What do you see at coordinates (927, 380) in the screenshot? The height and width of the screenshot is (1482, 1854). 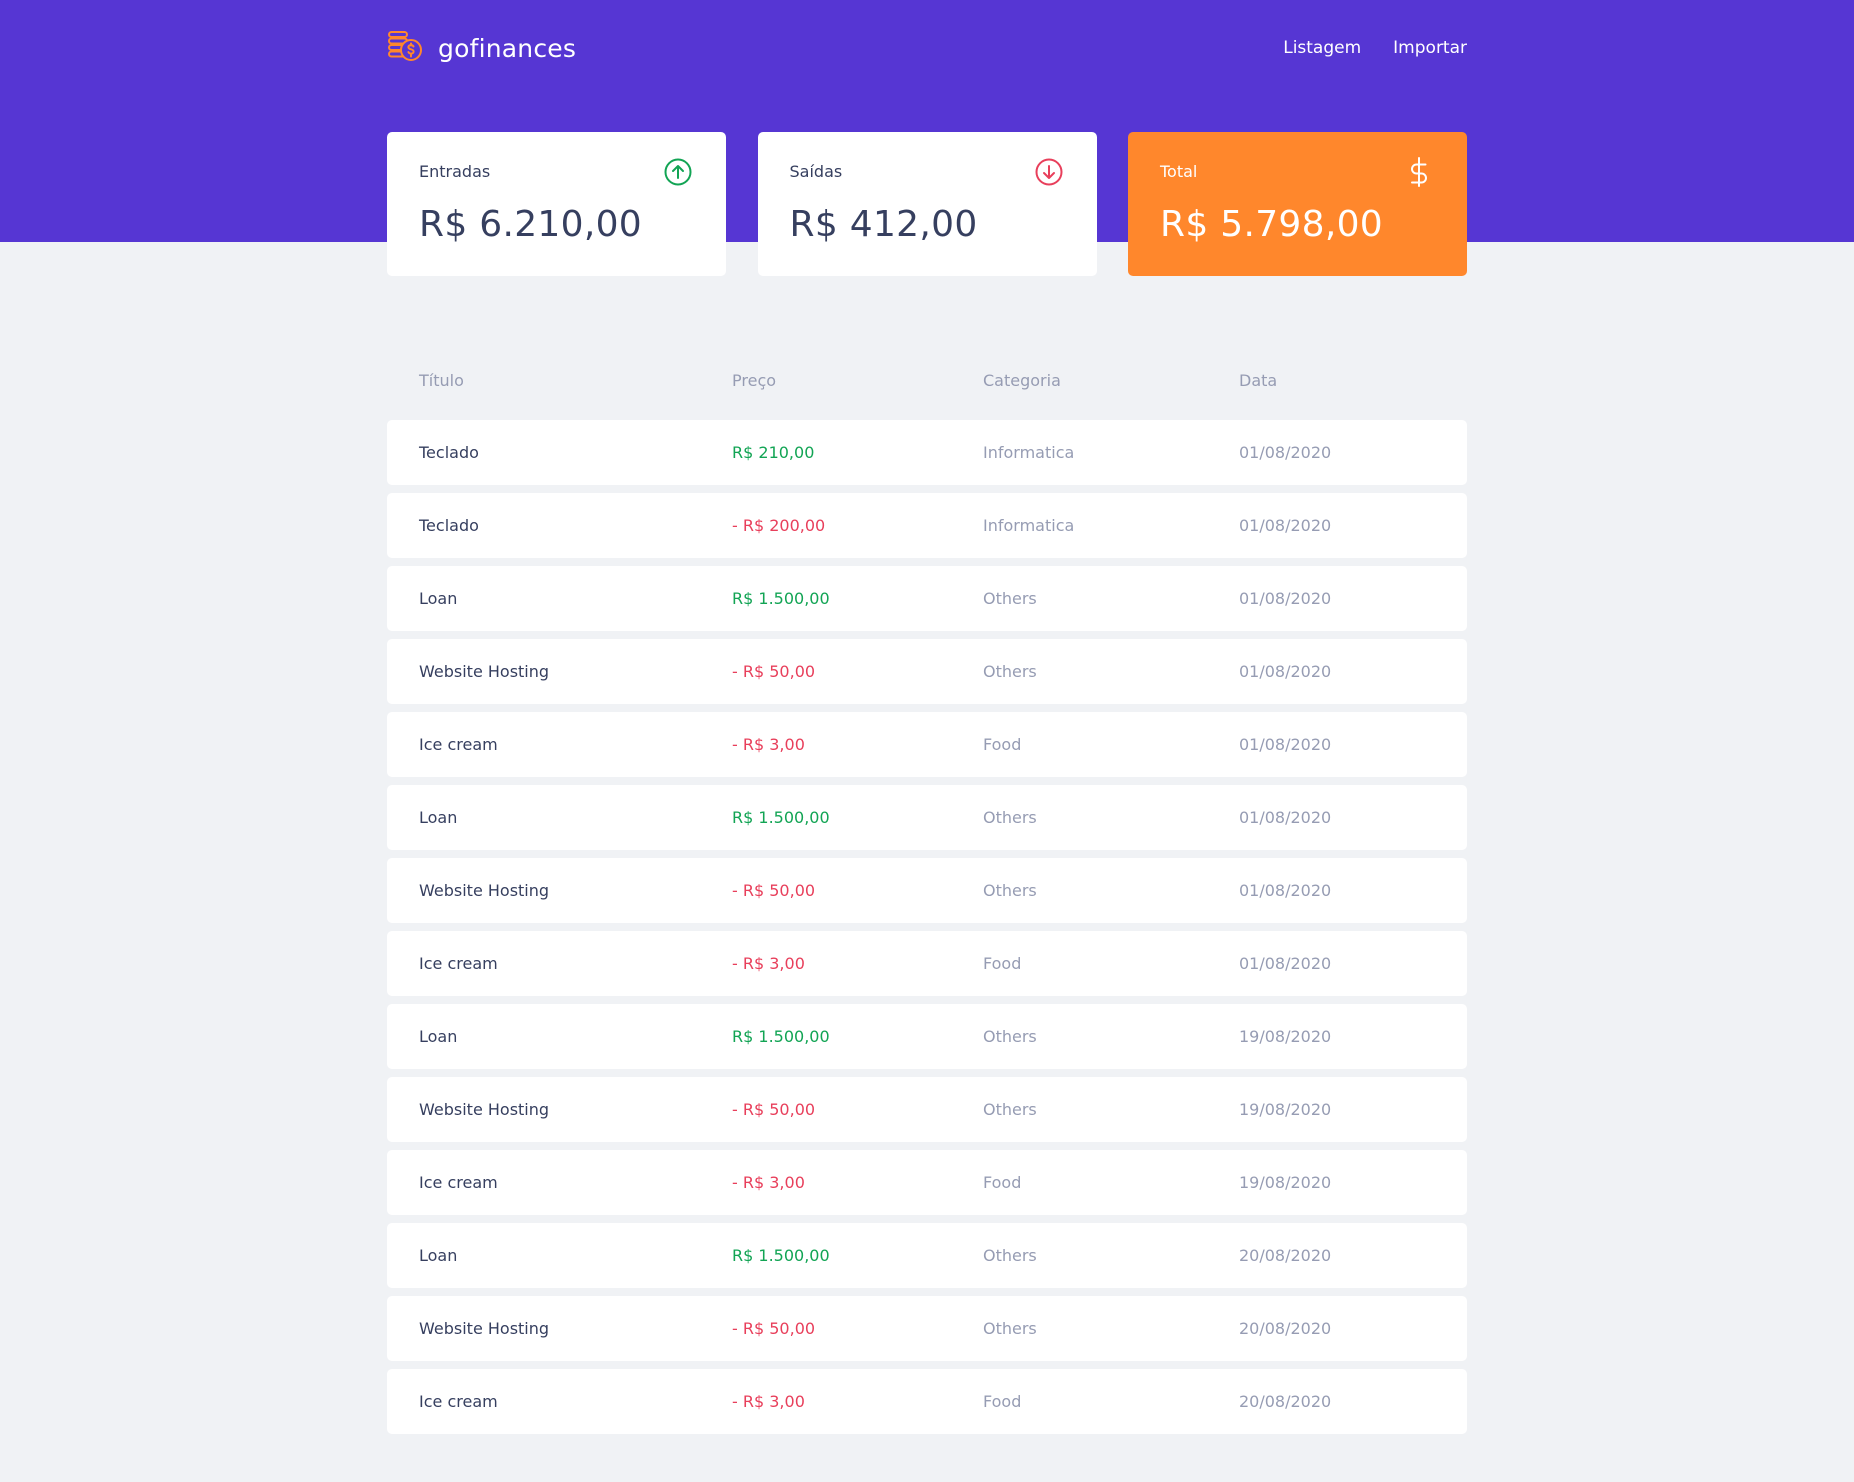 I see `table-header: Título Preço Categoria Data` at bounding box center [927, 380].